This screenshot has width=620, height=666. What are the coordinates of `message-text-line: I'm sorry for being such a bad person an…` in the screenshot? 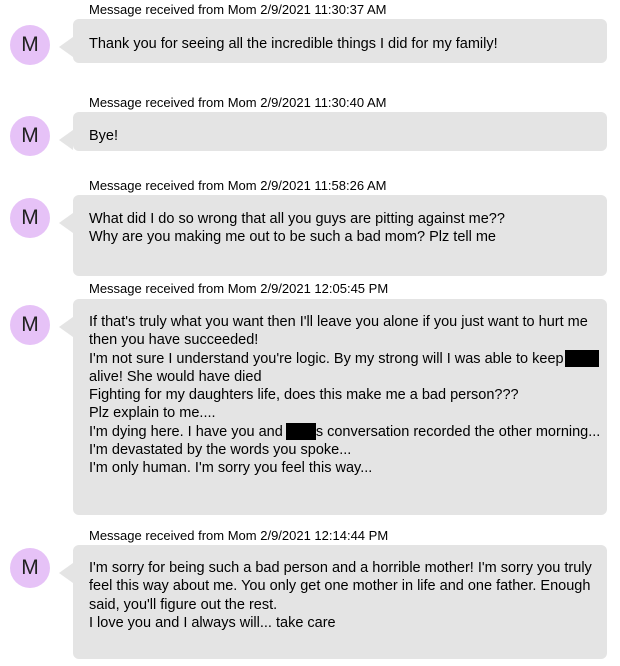 It's located at (340, 568).